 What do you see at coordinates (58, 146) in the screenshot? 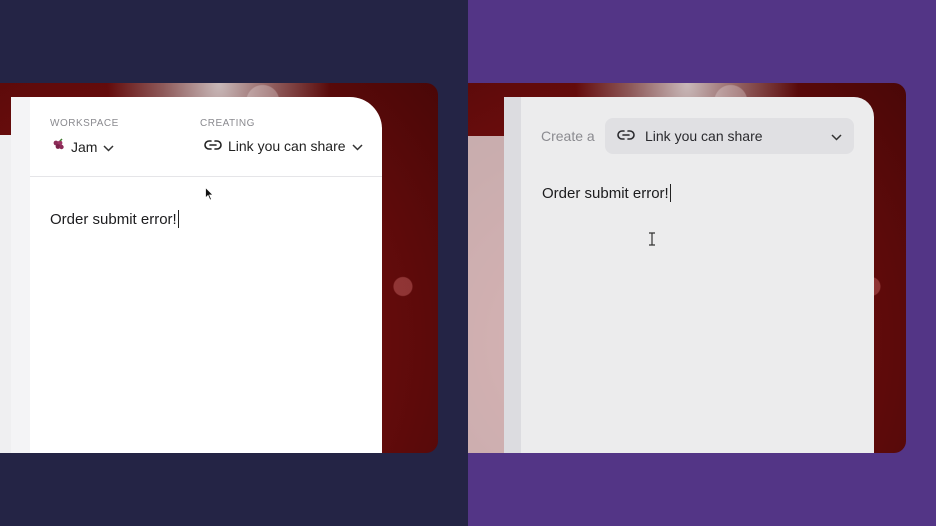
I see `grape-icon` at bounding box center [58, 146].